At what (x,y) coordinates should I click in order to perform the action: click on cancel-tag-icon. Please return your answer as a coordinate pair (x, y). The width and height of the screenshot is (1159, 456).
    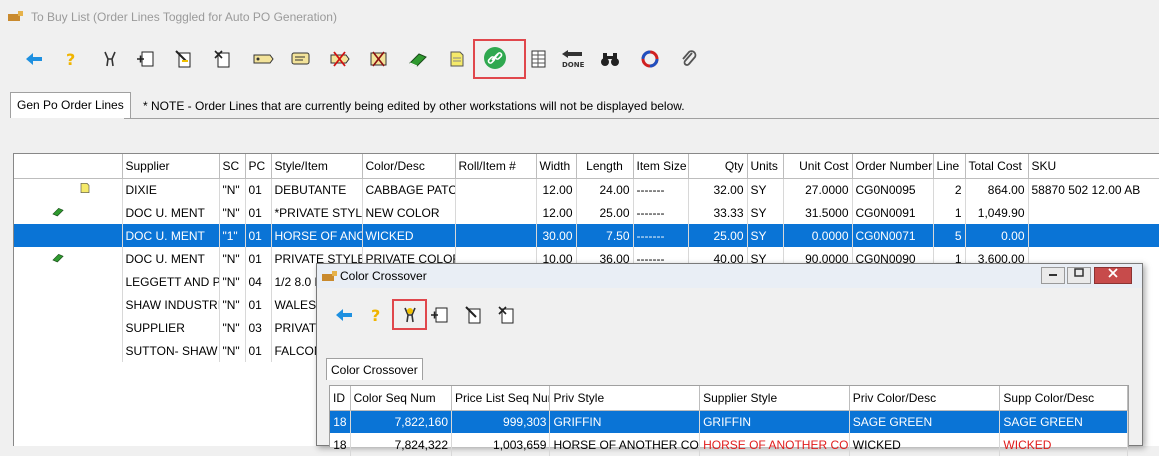
    Looking at the image, I should click on (340, 59).